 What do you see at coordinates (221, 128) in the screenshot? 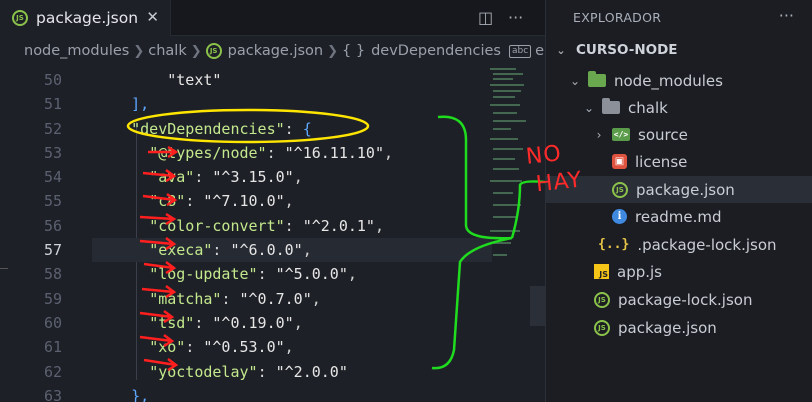
I see `code-line: "devDependencies": {` at bounding box center [221, 128].